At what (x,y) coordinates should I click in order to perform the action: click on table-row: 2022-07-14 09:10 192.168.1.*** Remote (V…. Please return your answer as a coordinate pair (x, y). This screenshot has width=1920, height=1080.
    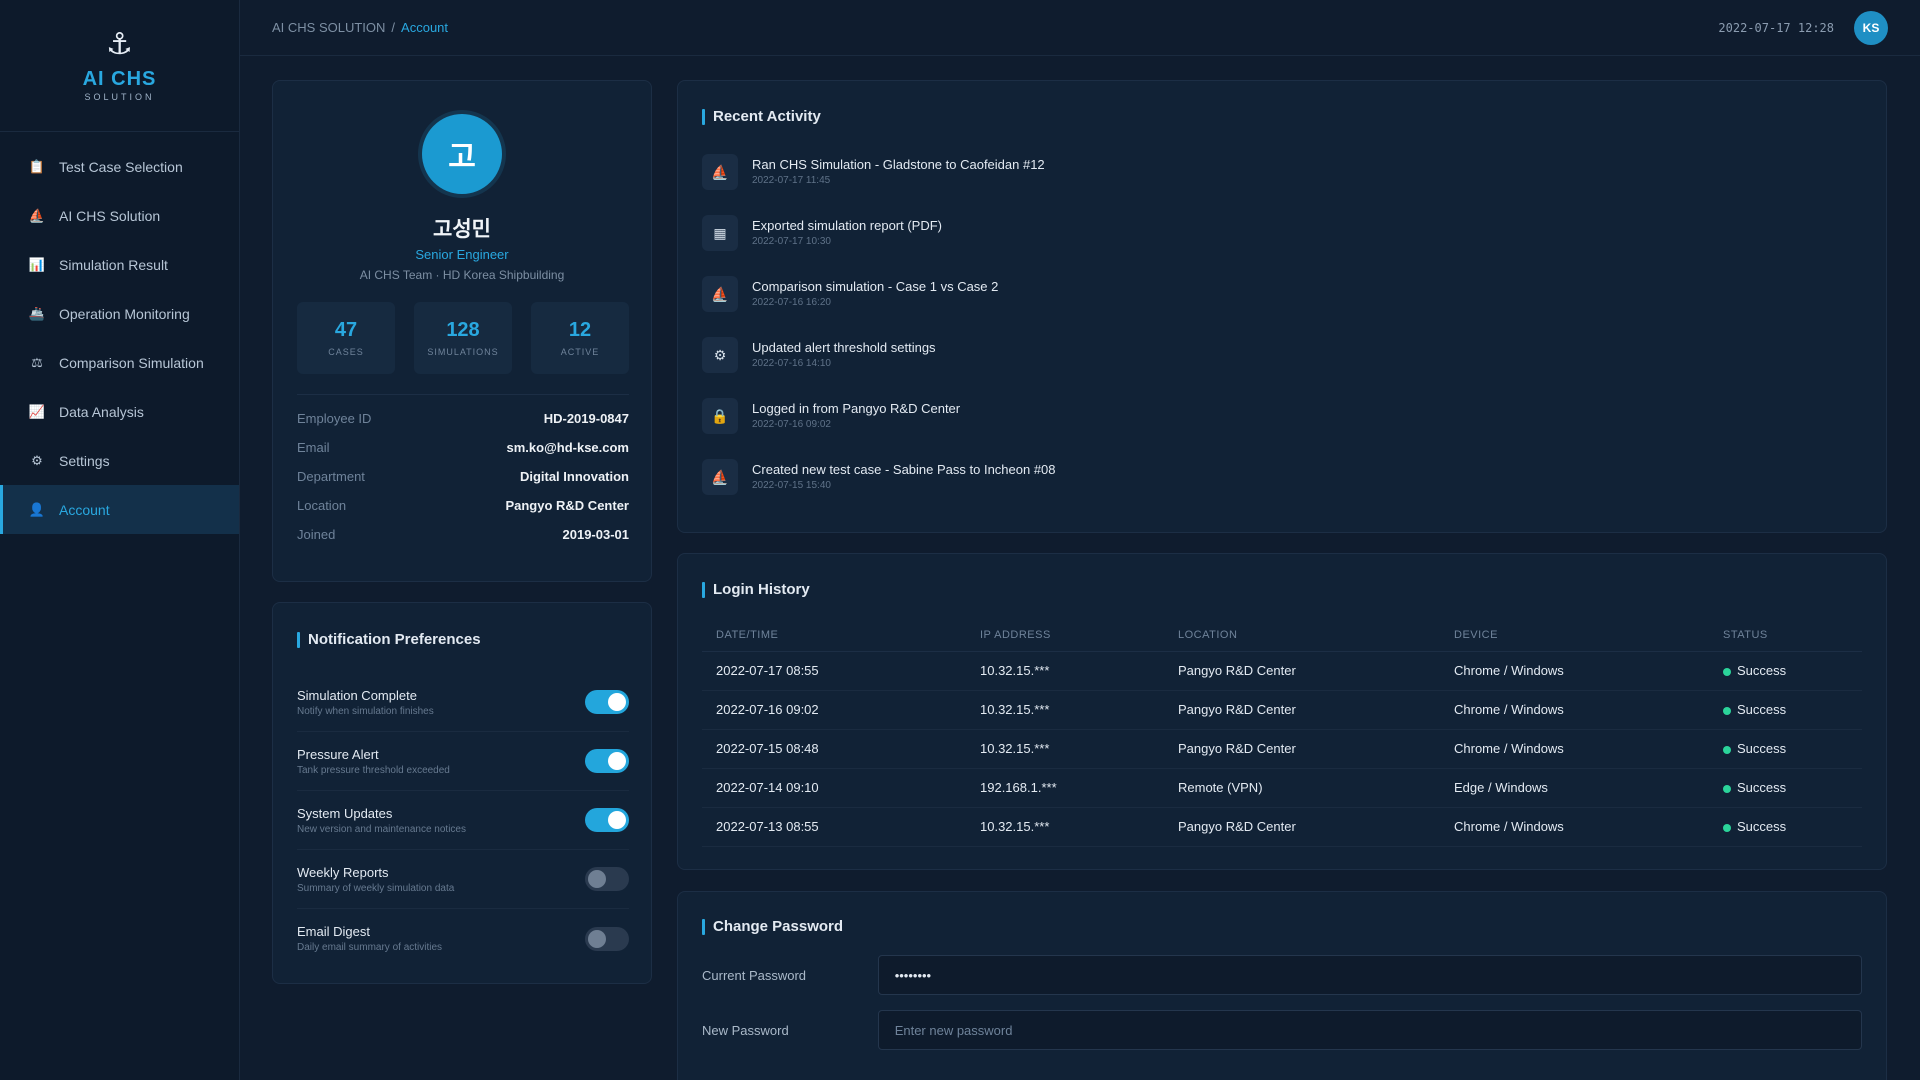
    Looking at the image, I should click on (1282, 788).